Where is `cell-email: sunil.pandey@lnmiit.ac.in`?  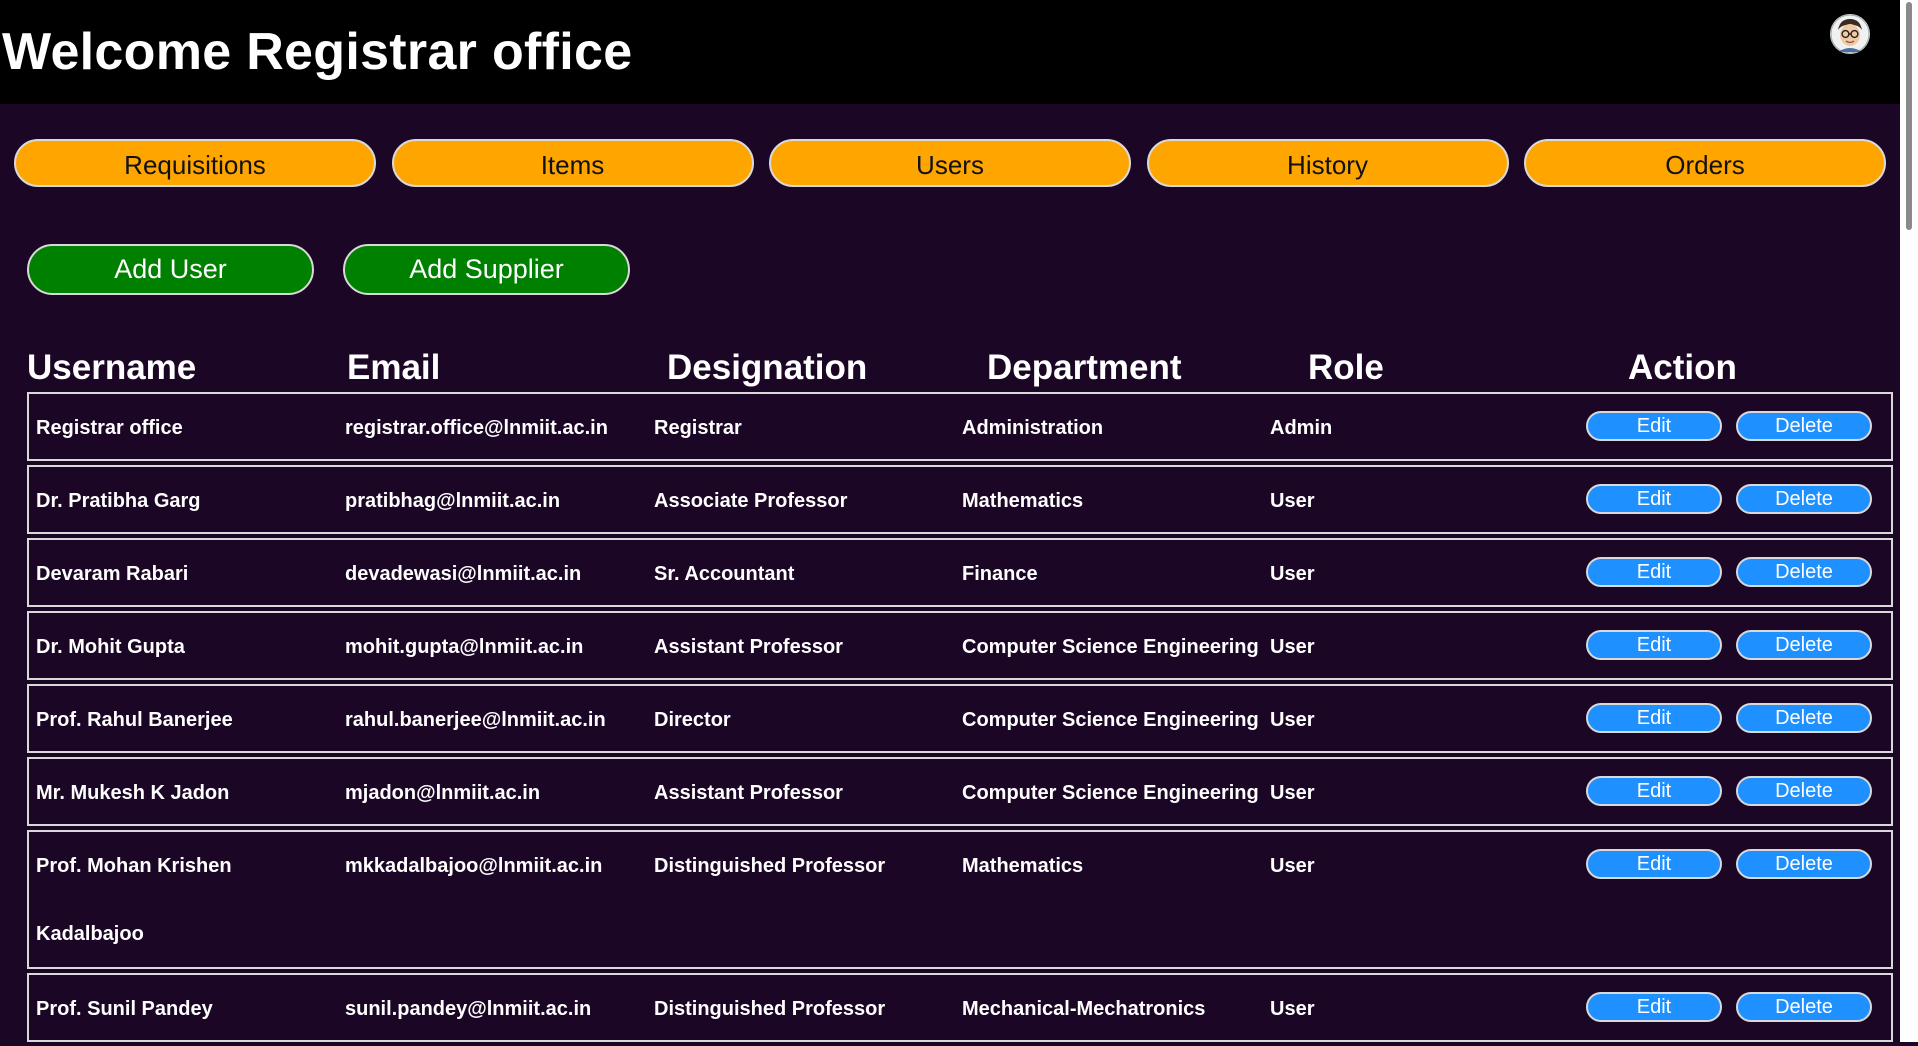
cell-email: sunil.pandey@lnmiit.ac.in is located at coordinates (468, 1009).